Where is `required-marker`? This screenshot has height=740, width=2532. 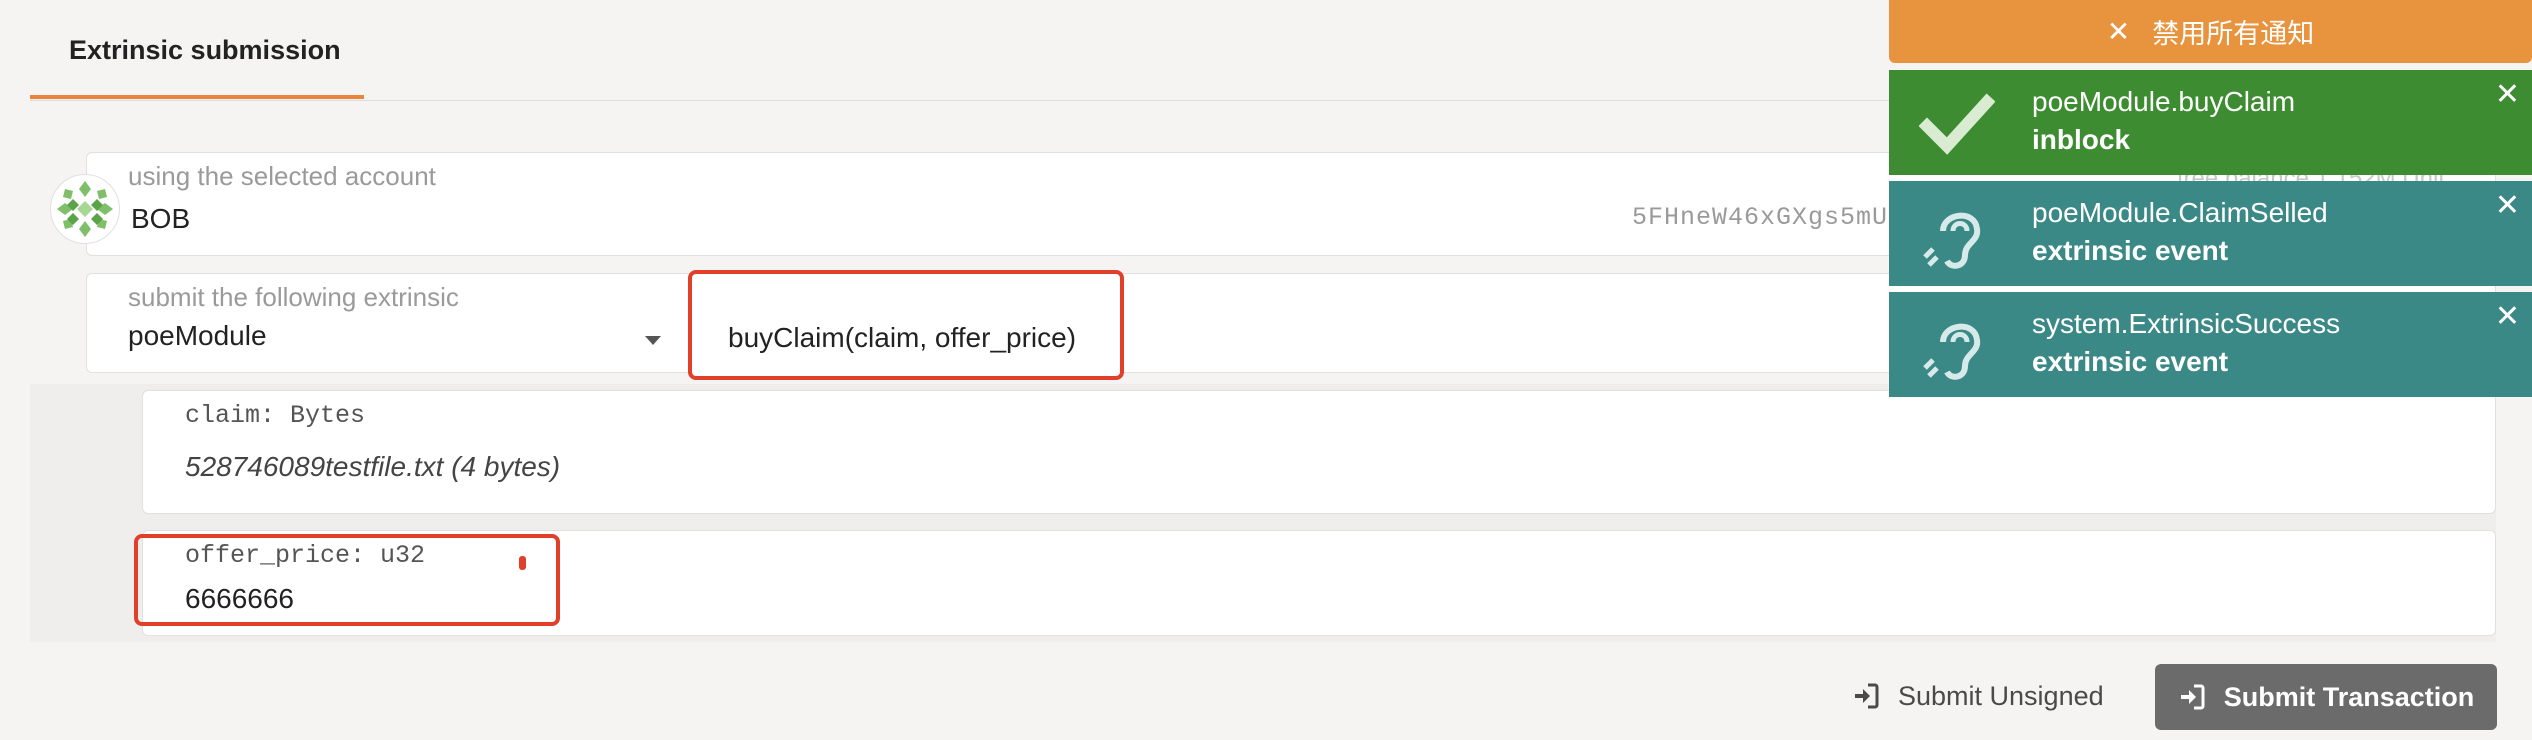
required-marker is located at coordinates (522, 563).